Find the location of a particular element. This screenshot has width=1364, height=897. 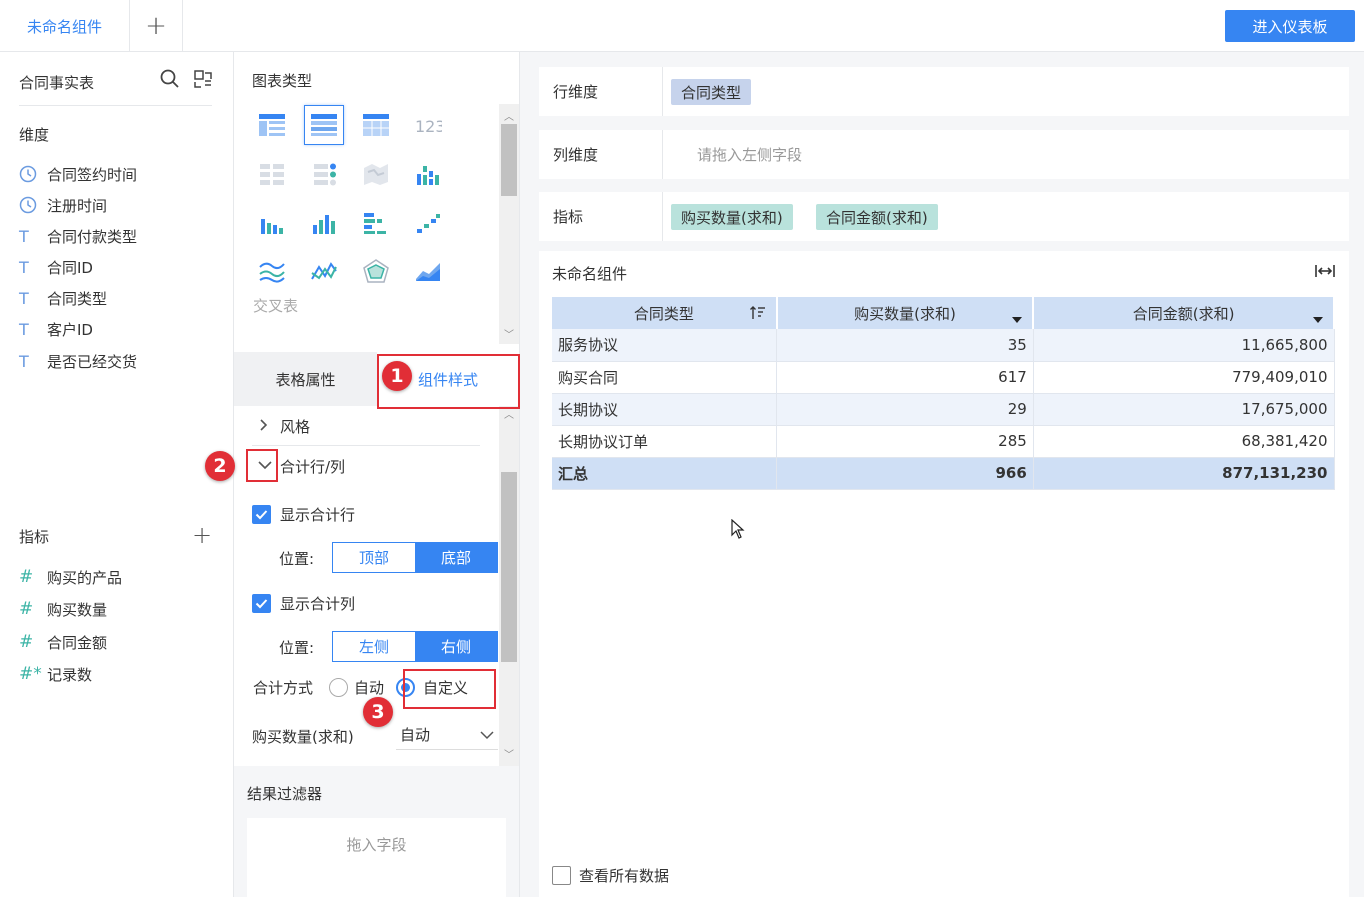

table-row: 长期协议 29 17,675,000 is located at coordinates (943, 409).